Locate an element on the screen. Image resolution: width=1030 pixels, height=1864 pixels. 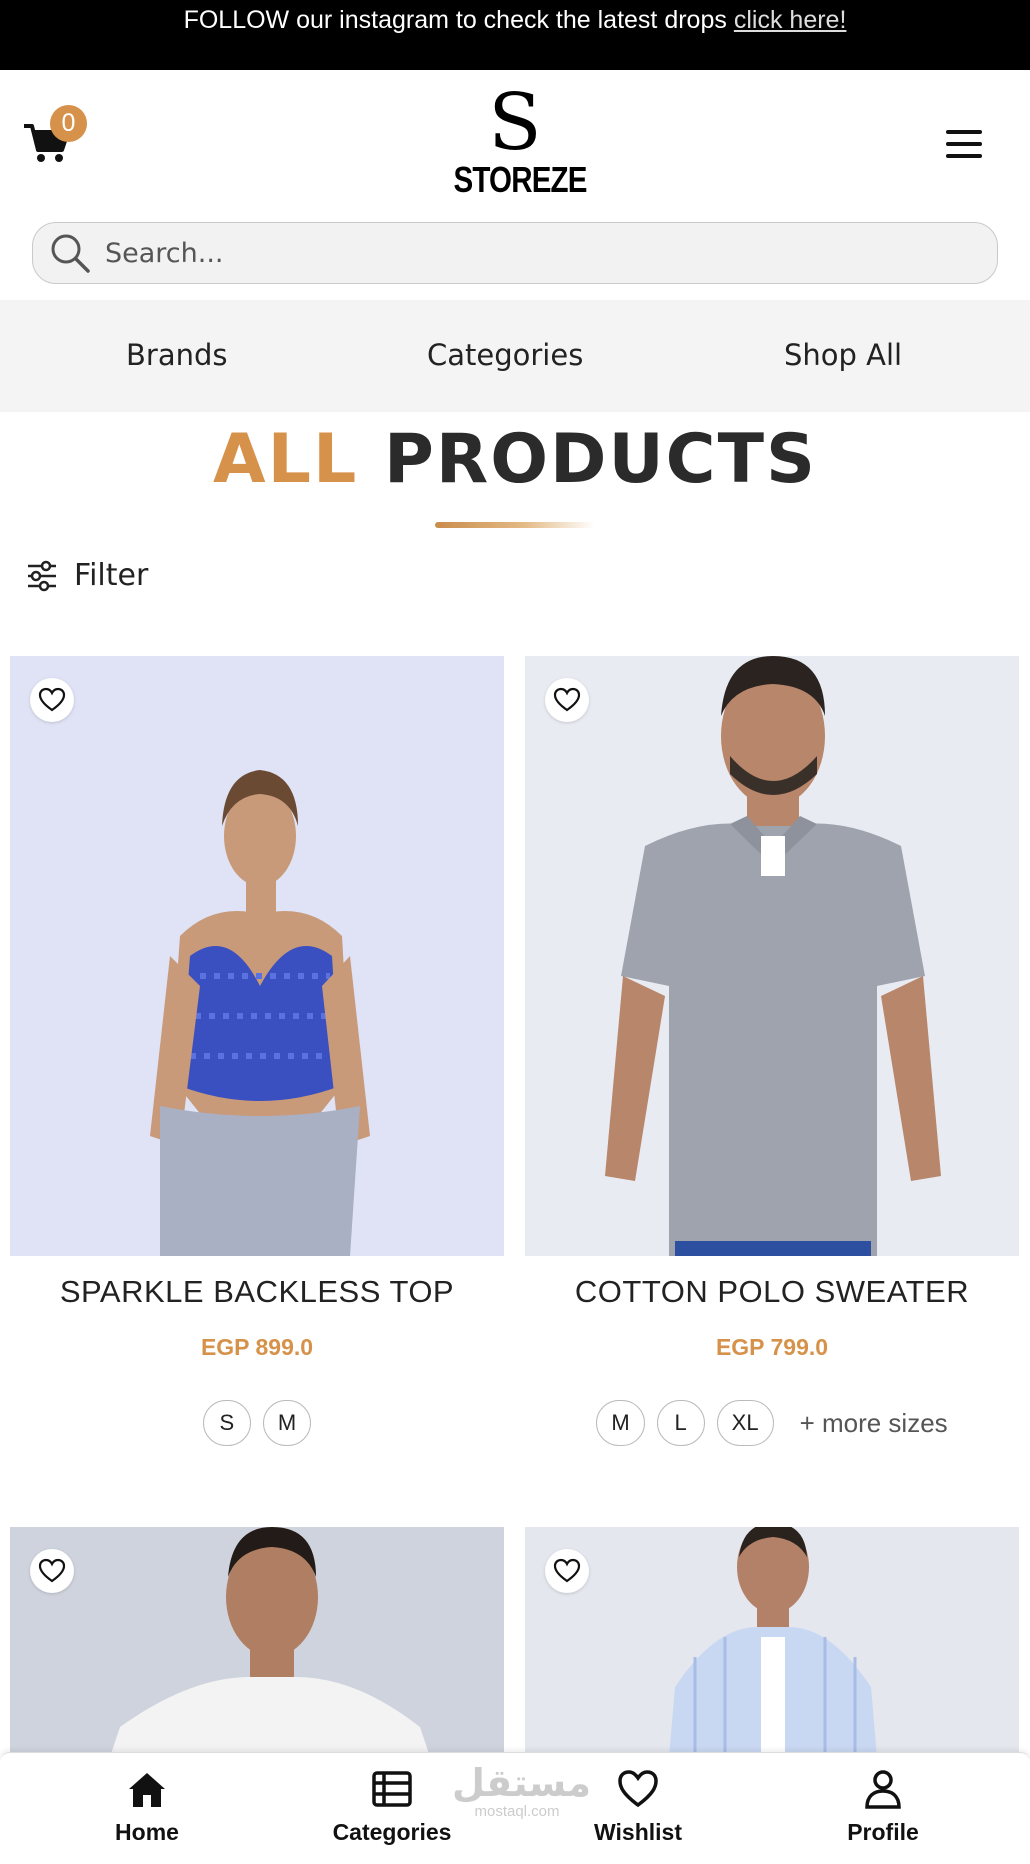
product-name: COTTON POLO SWEATER is located at coordinates (772, 1292).